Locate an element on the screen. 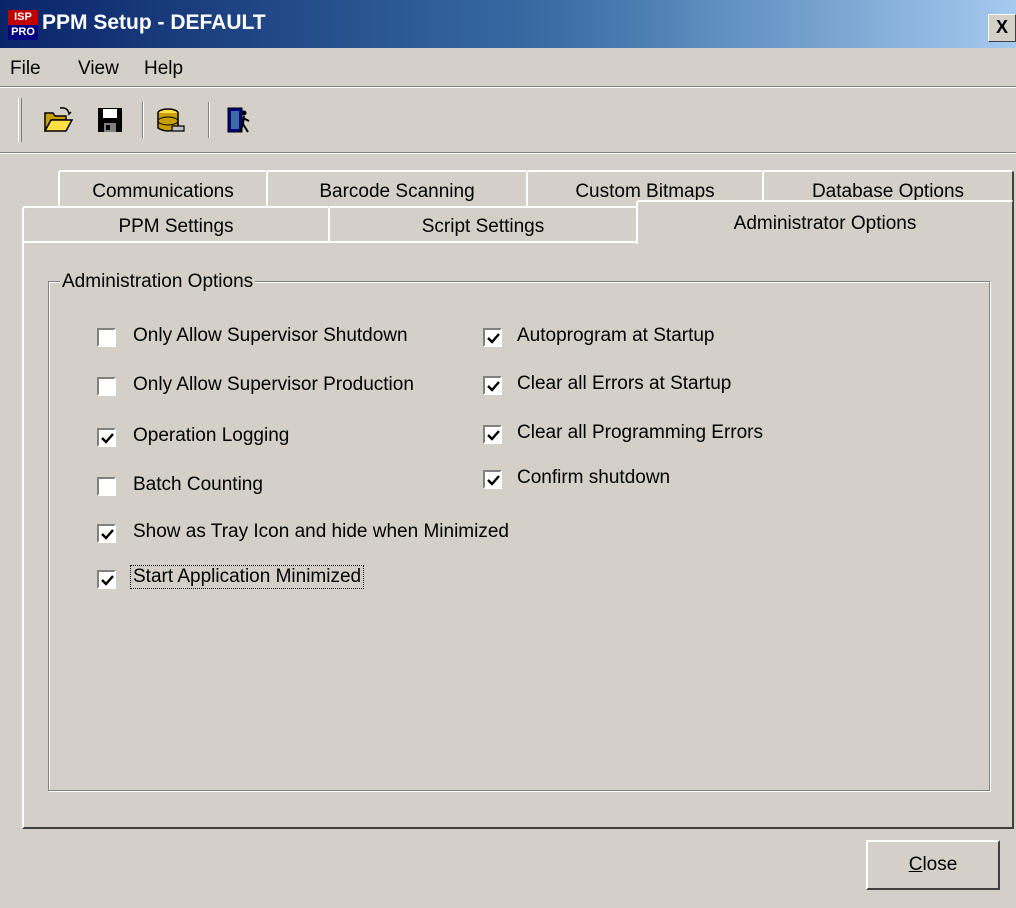  tab-panel-edge is located at coordinates (330, 242).